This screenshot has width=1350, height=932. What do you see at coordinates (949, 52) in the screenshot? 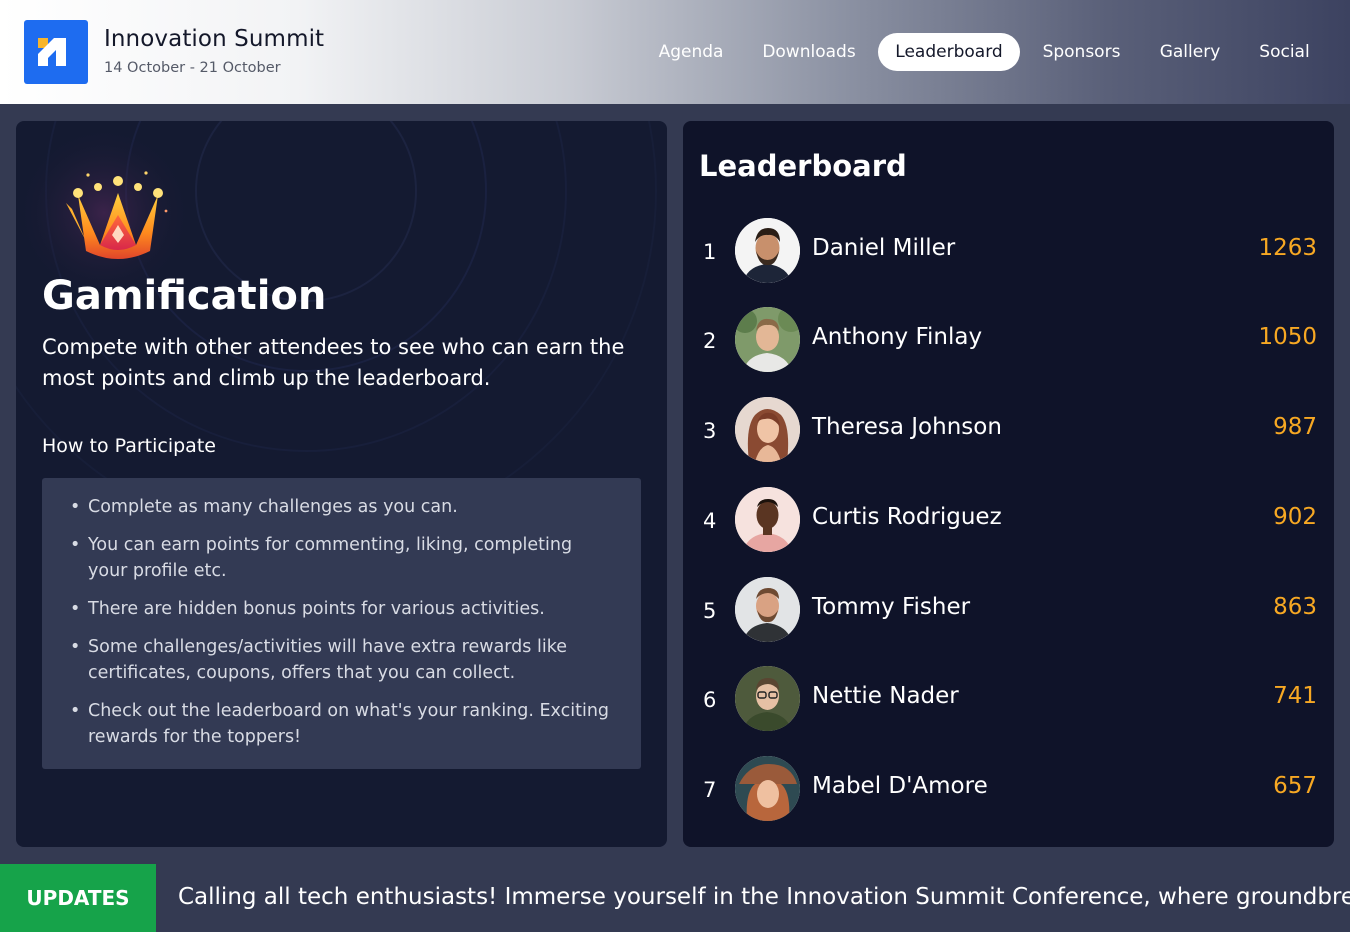
I see `nav-leaderboard: Leaderboard` at bounding box center [949, 52].